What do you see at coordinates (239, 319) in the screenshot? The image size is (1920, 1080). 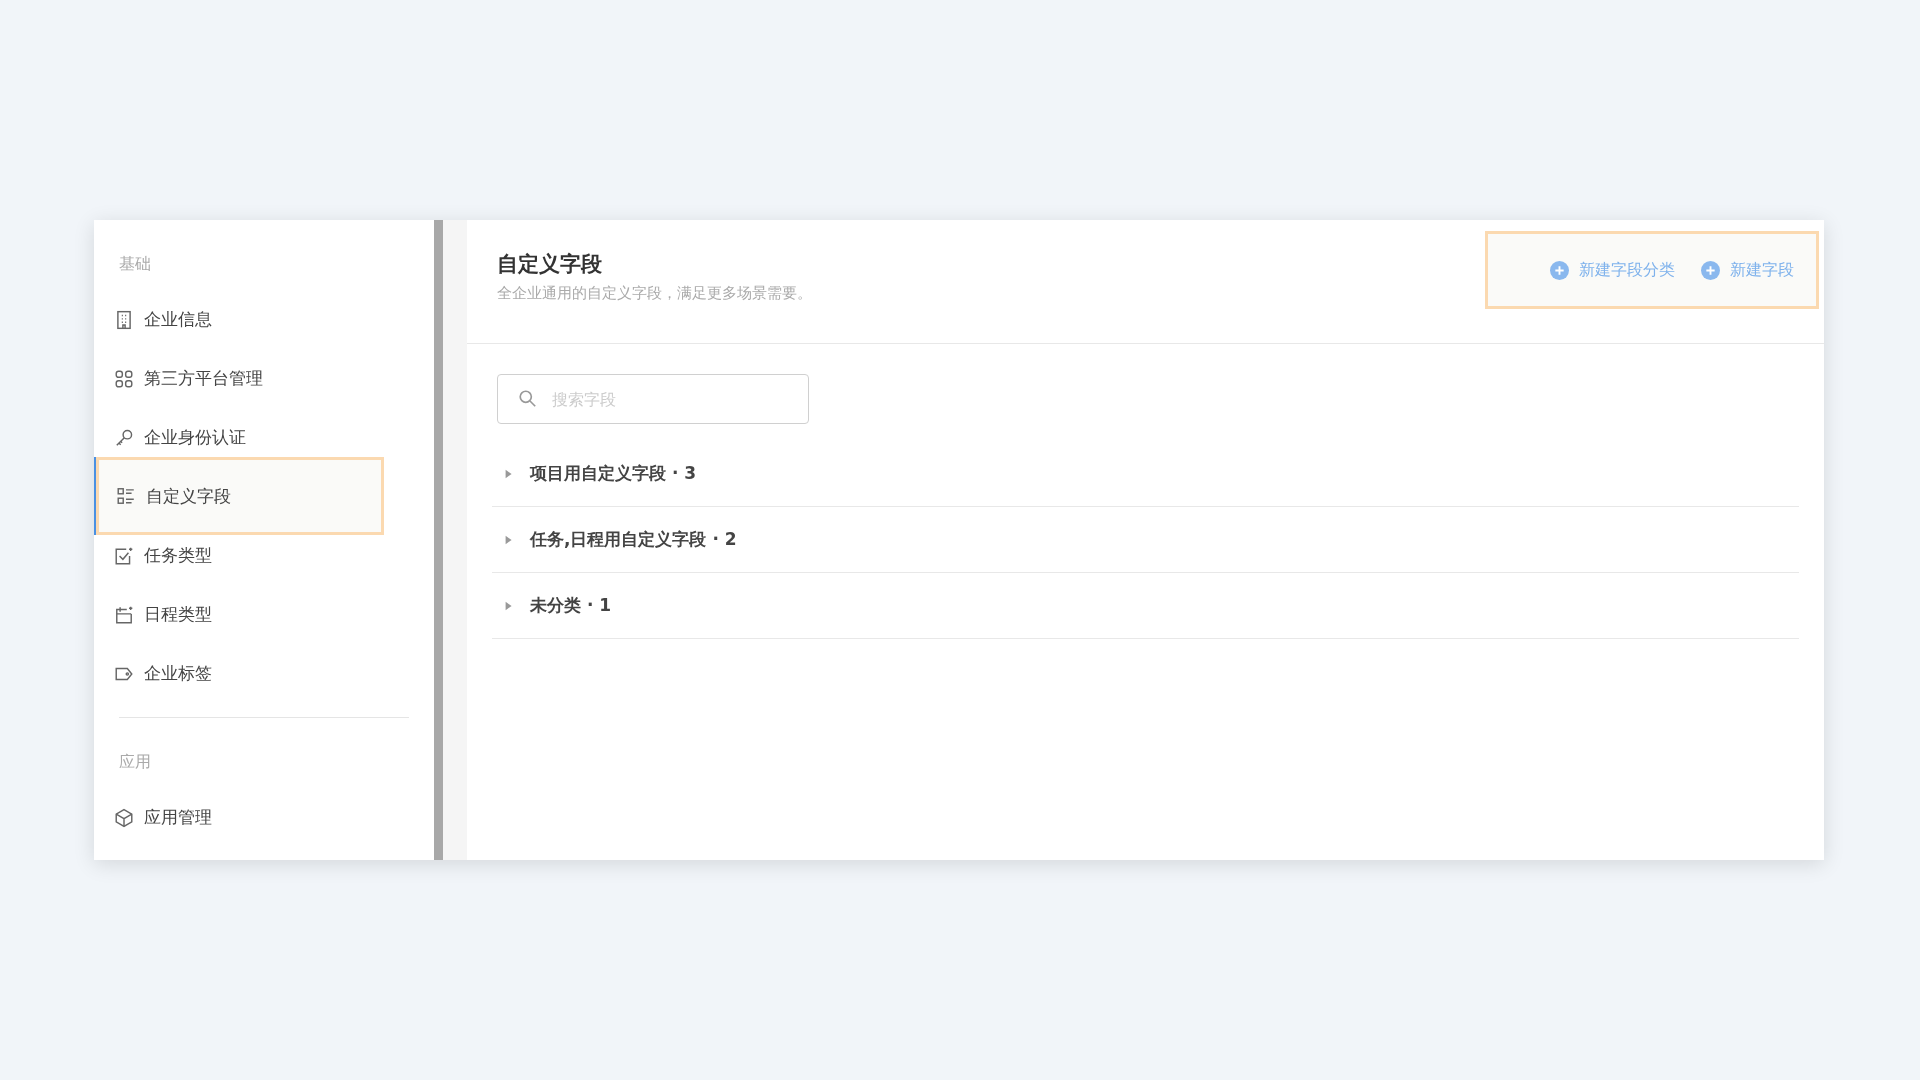 I see `sidebar-item: 企业信息` at bounding box center [239, 319].